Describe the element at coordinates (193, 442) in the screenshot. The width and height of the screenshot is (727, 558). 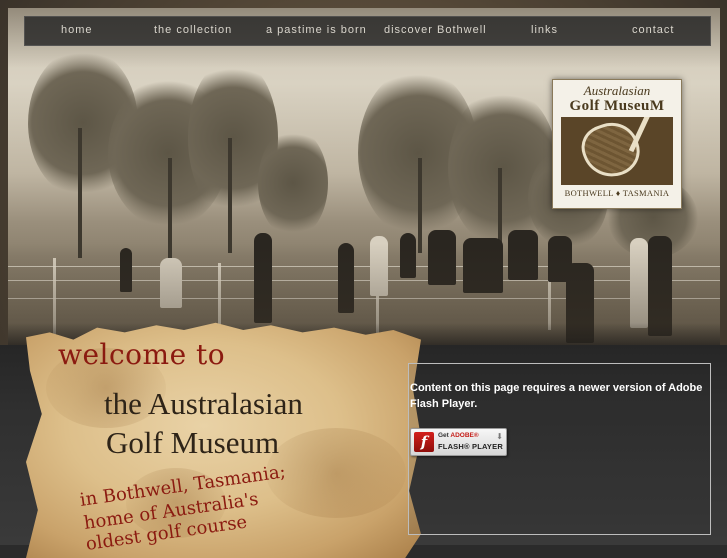
I see `museum-title-line2: Golf Museum` at that location.